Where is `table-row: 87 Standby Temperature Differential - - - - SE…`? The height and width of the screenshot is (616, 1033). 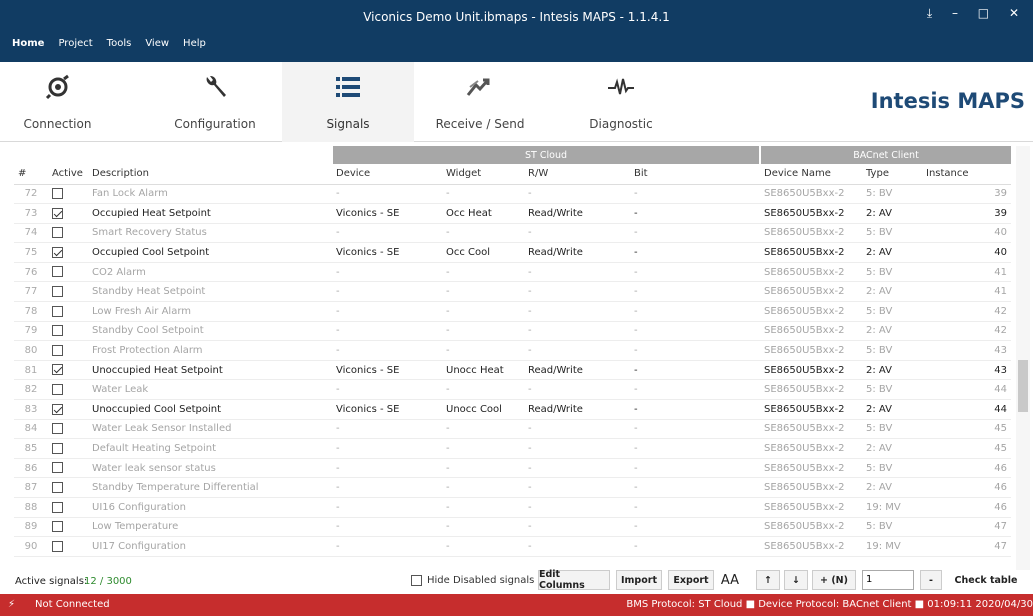
table-row: 87 Standby Temperature Differential - - - - SE… is located at coordinates (513, 487).